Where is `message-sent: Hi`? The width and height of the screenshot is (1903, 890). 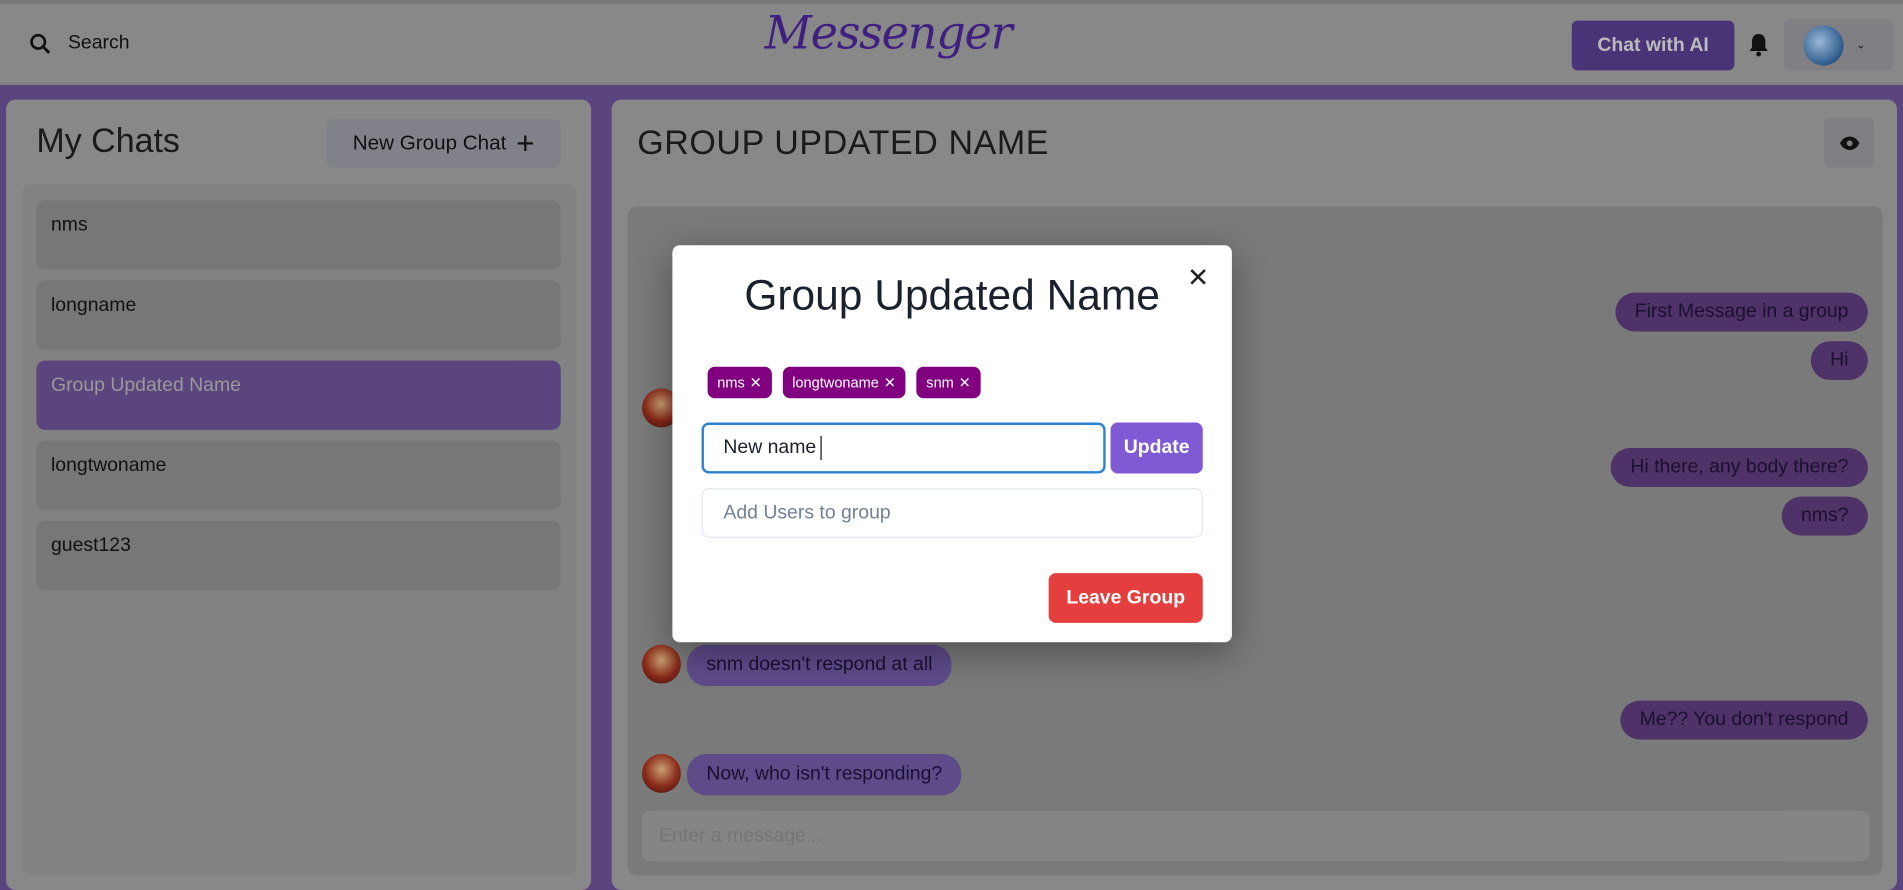
message-sent: Hi is located at coordinates (1839, 361).